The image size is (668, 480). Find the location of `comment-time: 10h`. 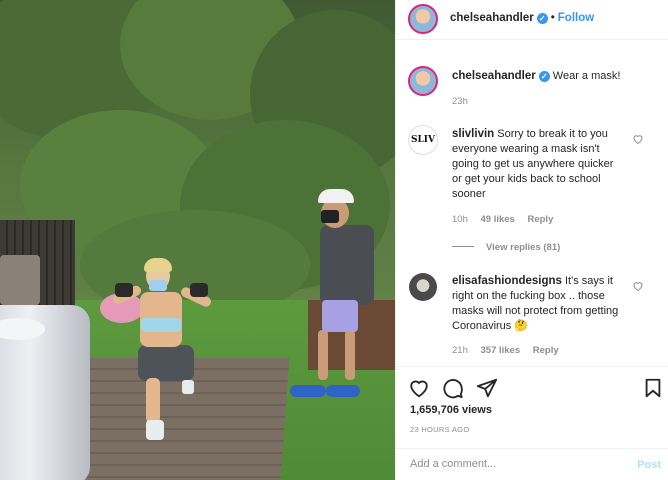

comment-time: 10h is located at coordinates (460, 219).